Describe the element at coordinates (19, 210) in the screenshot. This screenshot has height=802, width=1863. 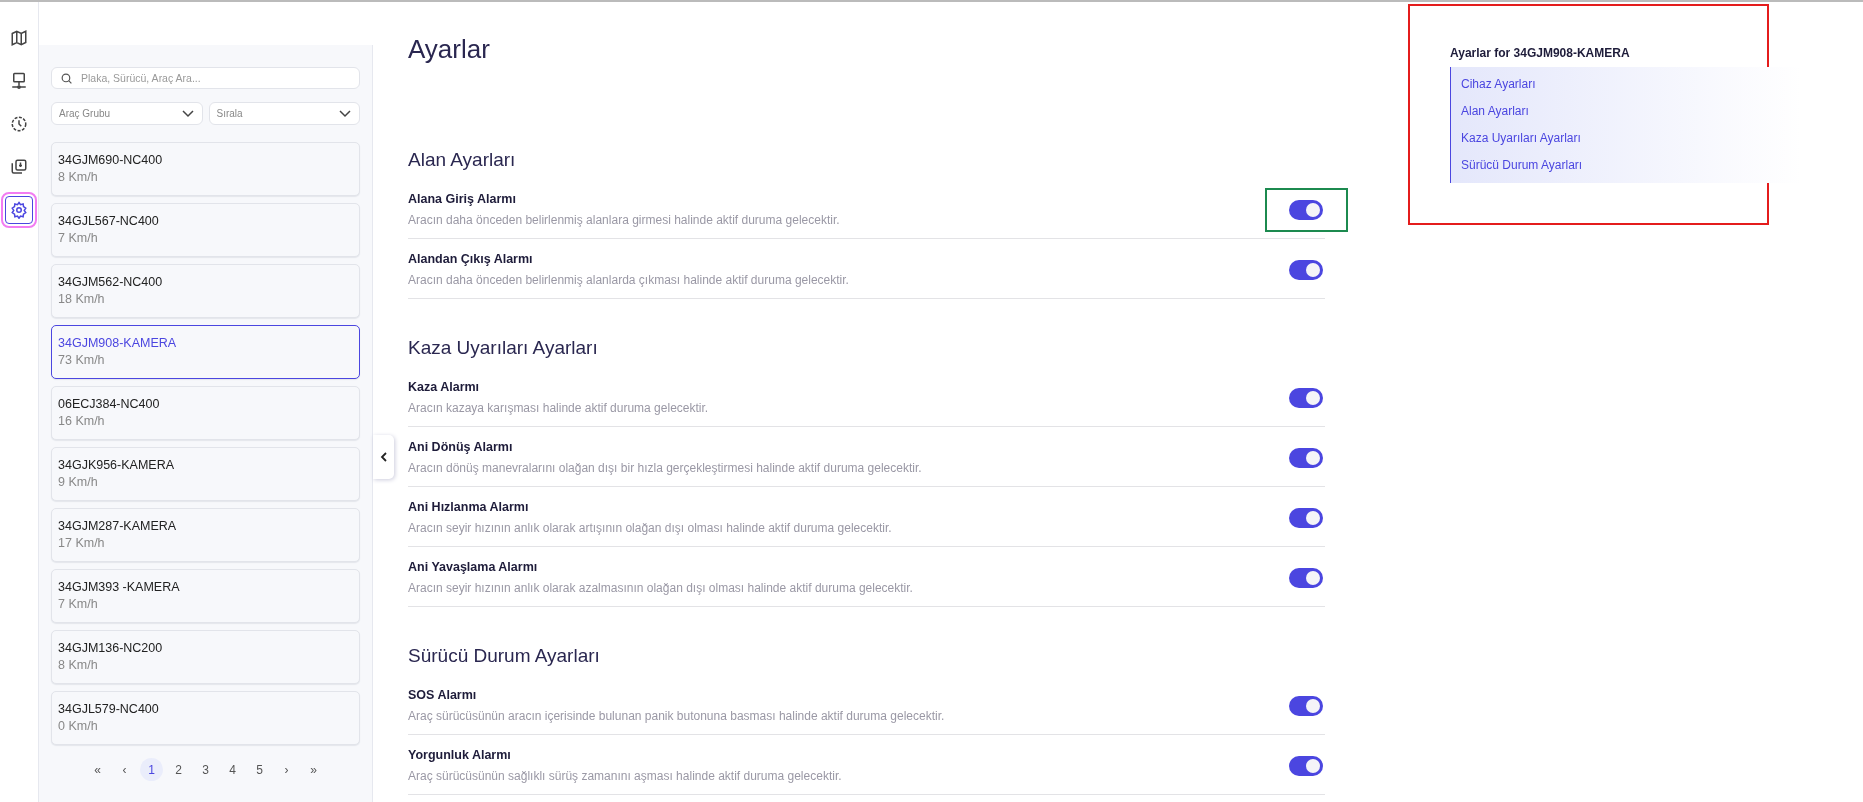
I see `settings-icon` at that location.